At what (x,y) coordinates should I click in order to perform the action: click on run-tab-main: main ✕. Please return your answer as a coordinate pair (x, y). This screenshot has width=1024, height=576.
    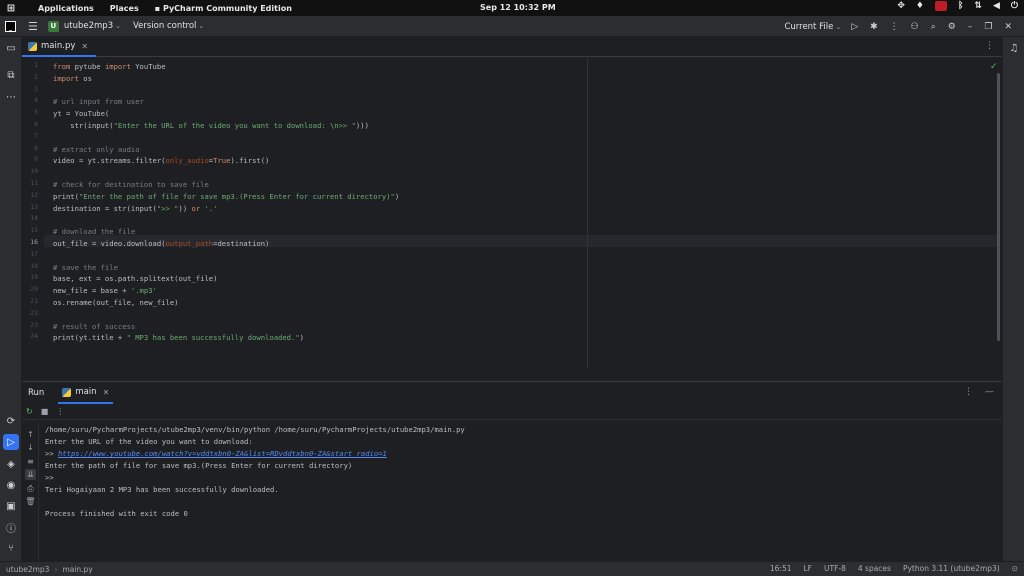
    Looking at the image, I should click on (86, 393).